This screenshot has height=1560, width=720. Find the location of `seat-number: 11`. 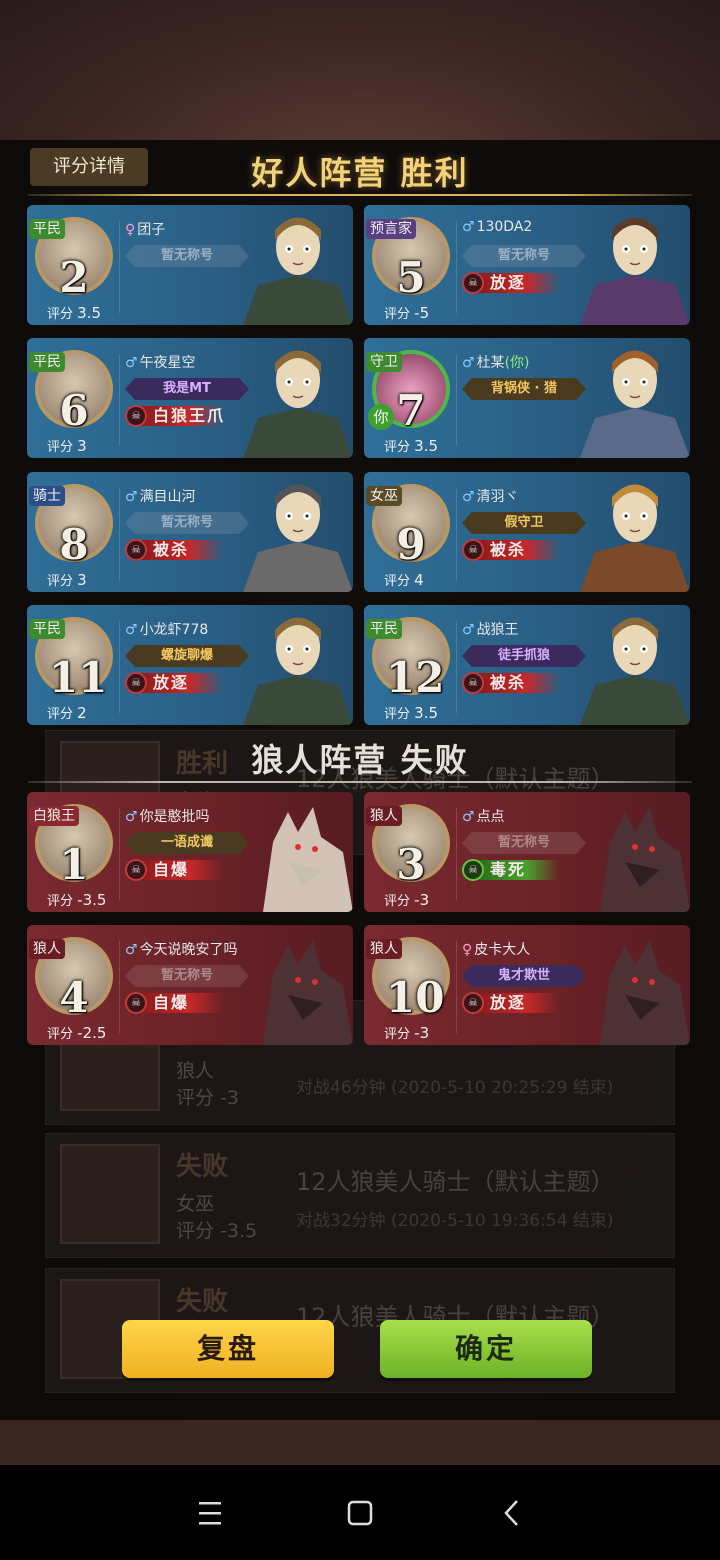

seat-number: 11 is located at coordinates (78, 677).